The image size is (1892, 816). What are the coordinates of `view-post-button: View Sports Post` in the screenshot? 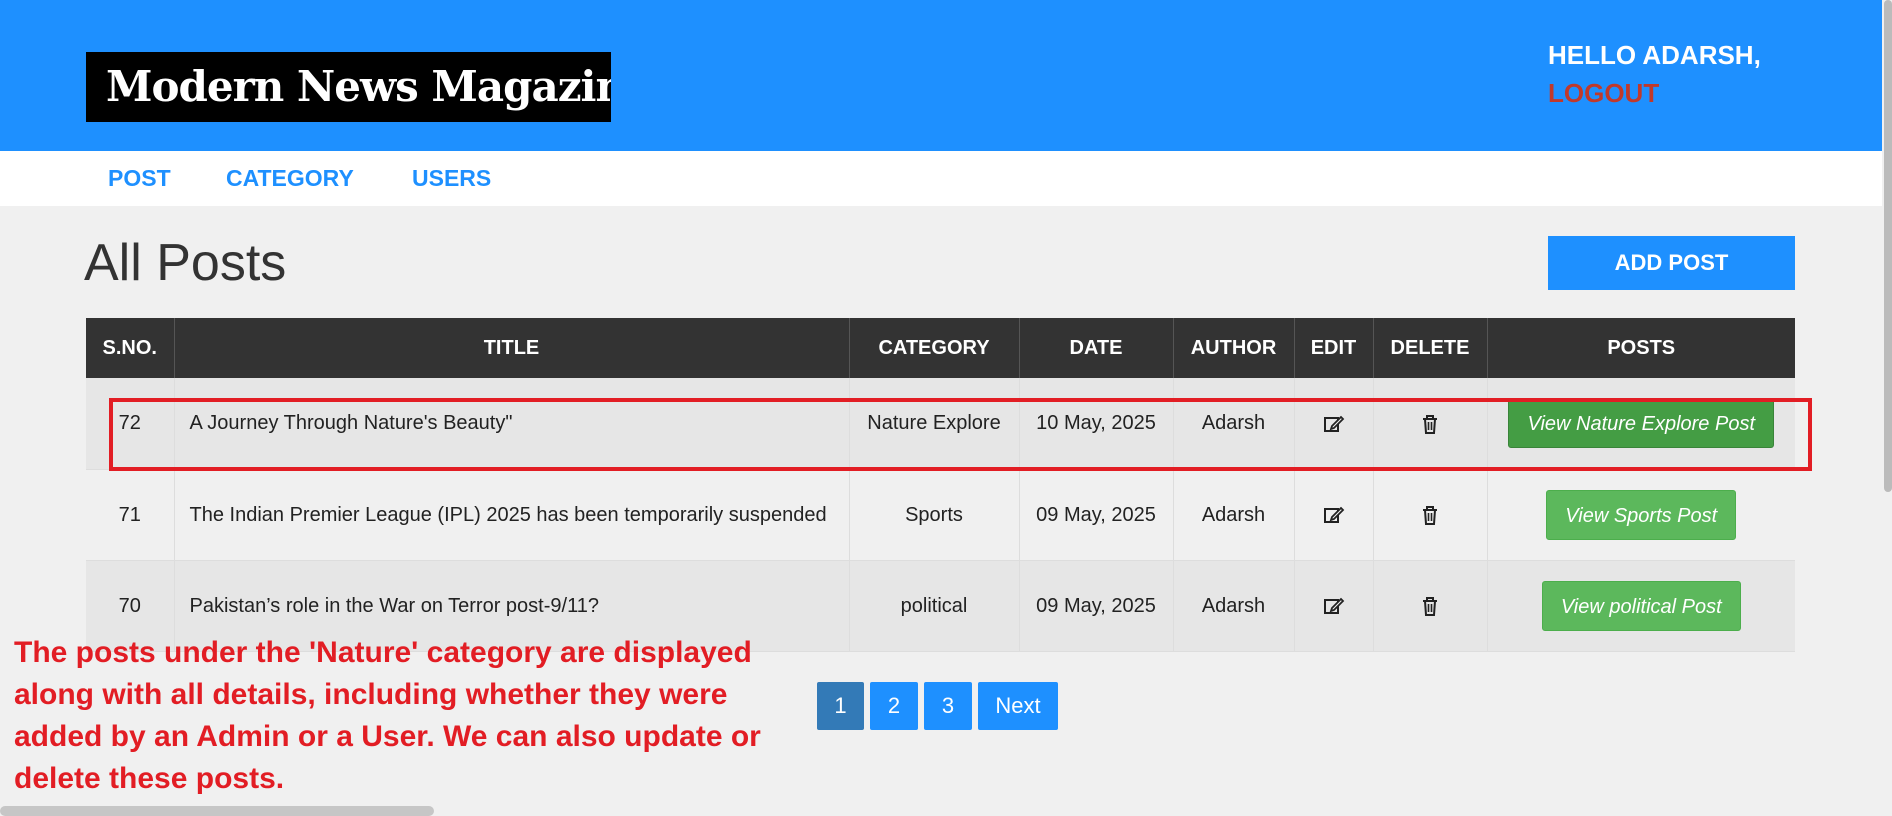 It's located at (1641, 514).